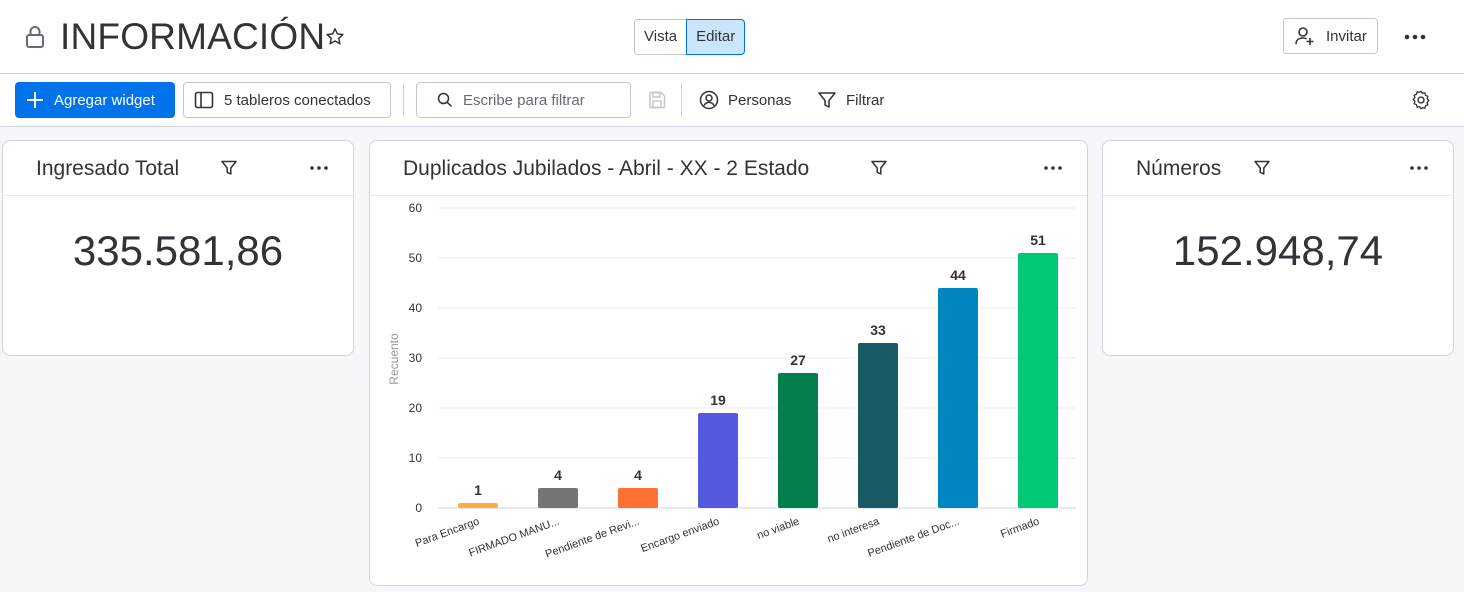  I want to click on y-tick-label: 20, so click(416, 408).